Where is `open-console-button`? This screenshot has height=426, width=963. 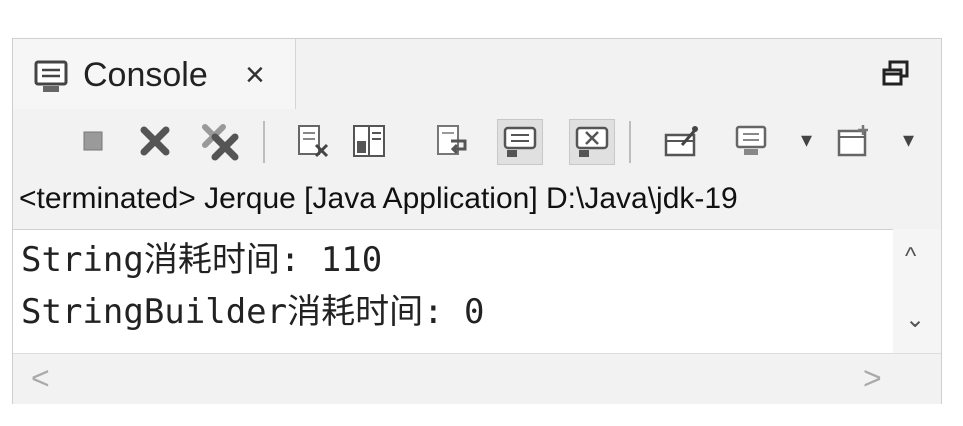
open-console-button is located at coordinates (853, 141).